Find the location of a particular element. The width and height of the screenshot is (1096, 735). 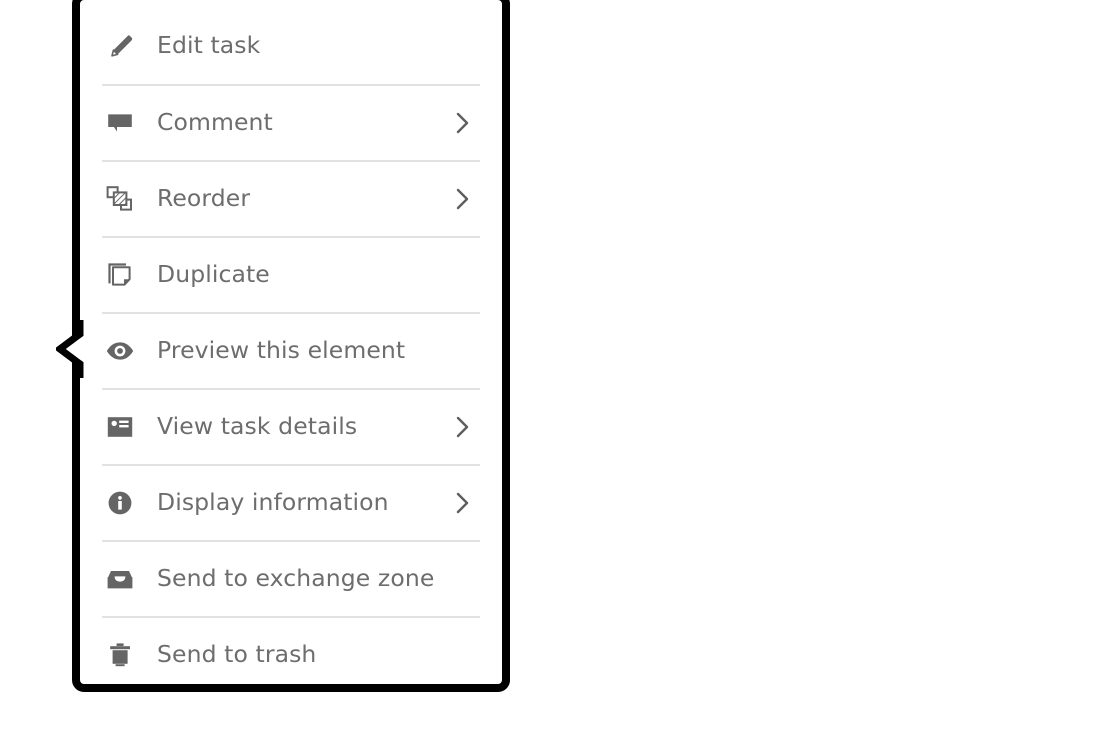

menu-item-label: Preview this element is located at coordinates (281, 350).